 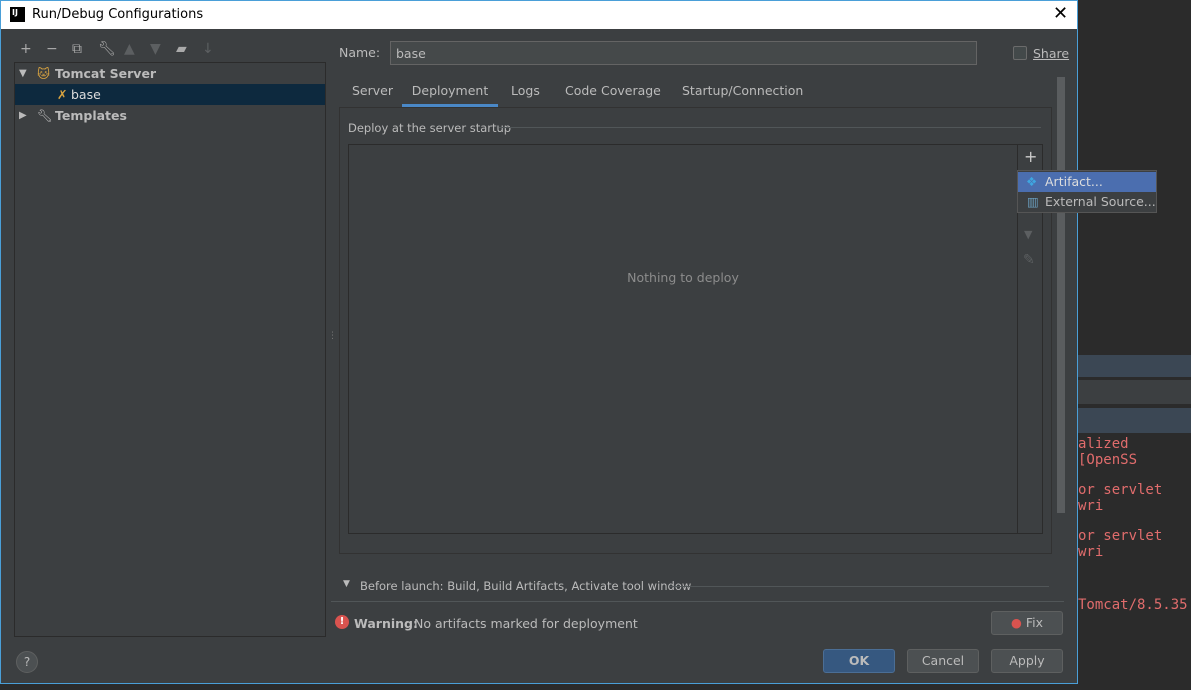 I want to click on share-checkbox, so click(x=1020, y=53).